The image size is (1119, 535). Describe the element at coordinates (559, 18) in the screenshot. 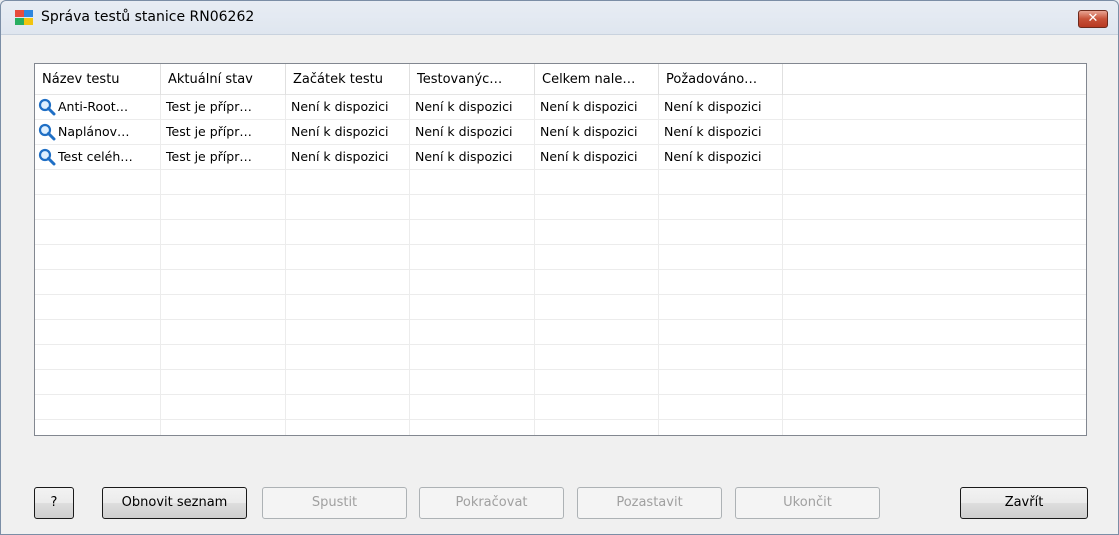

I see `title-bar: Správa testů stanice RN06262 ✕` at that location.